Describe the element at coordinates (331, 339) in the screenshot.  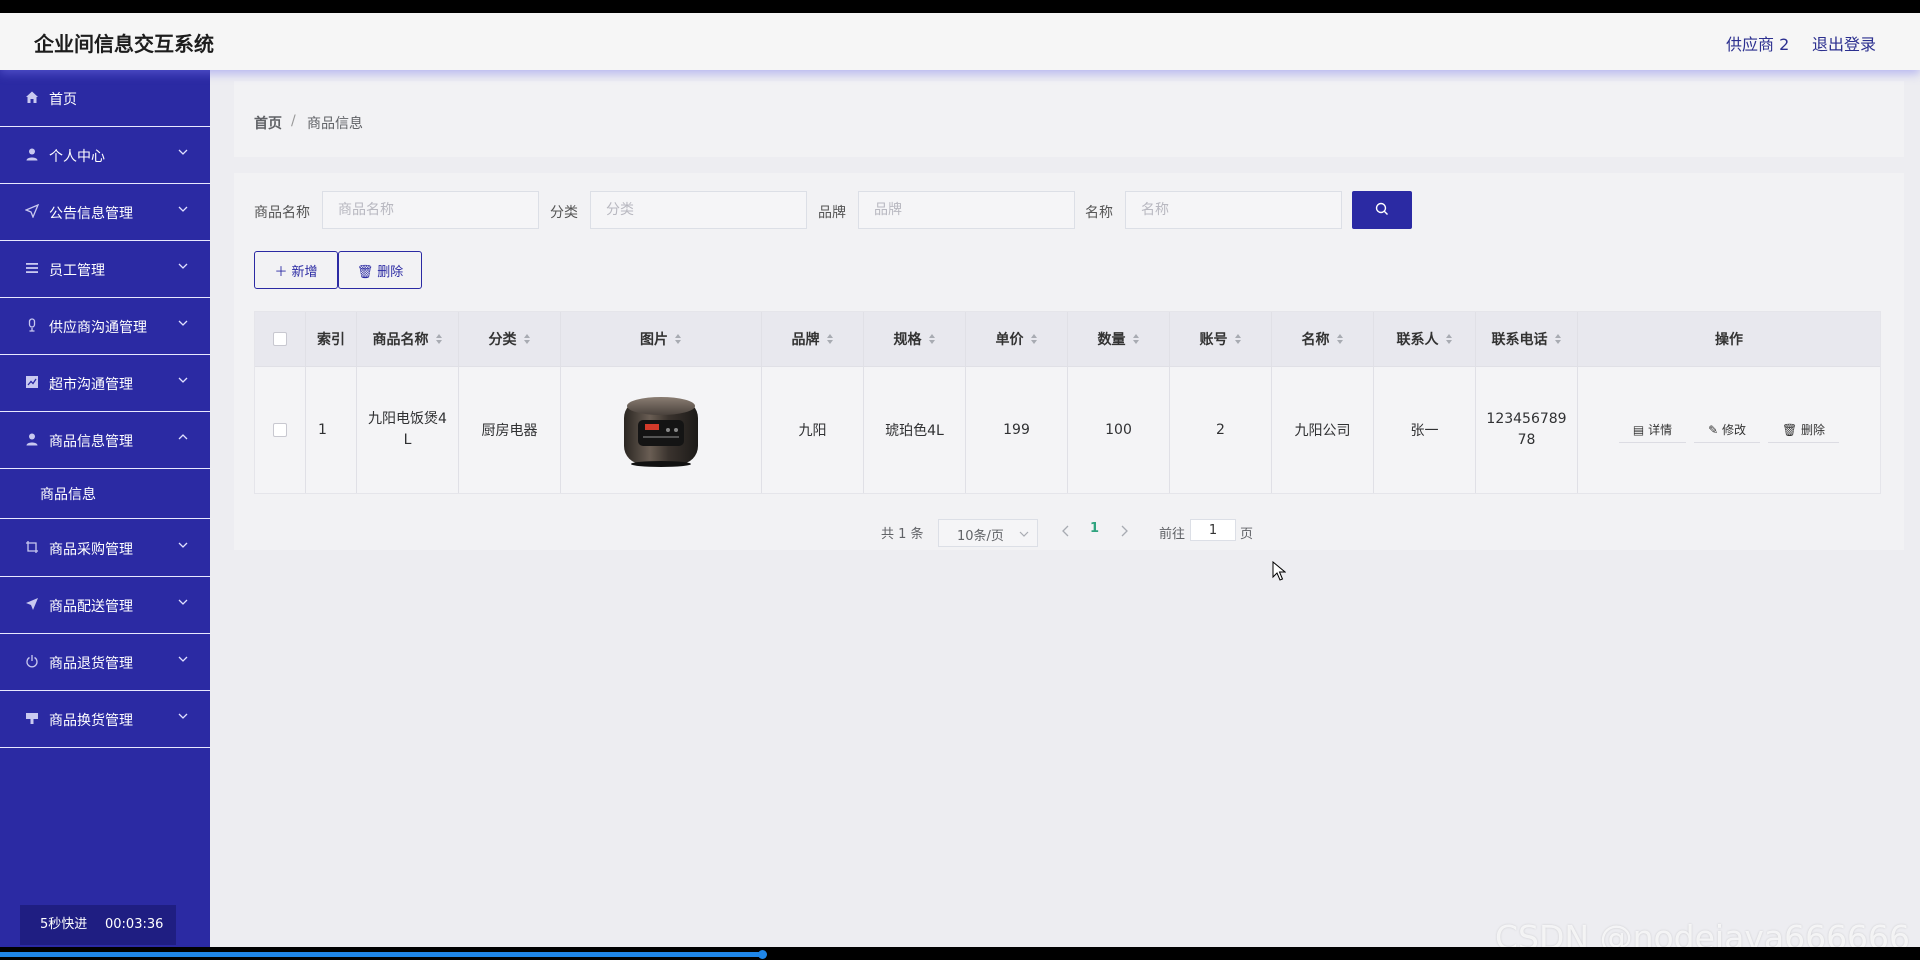
I see `col-index: 索引` at that location.